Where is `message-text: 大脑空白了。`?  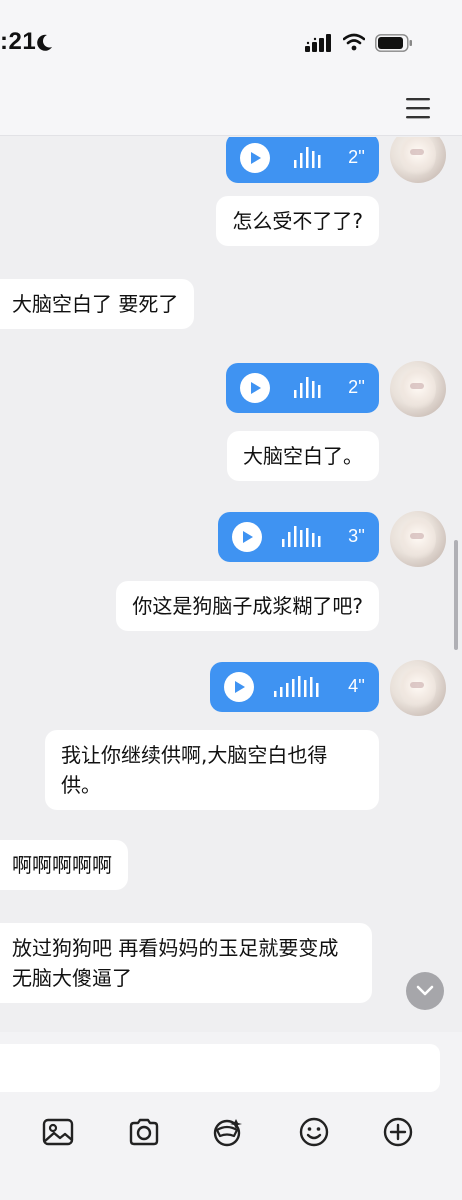 message-text: 大脑空白了。 is located at coordinates (303, 456).